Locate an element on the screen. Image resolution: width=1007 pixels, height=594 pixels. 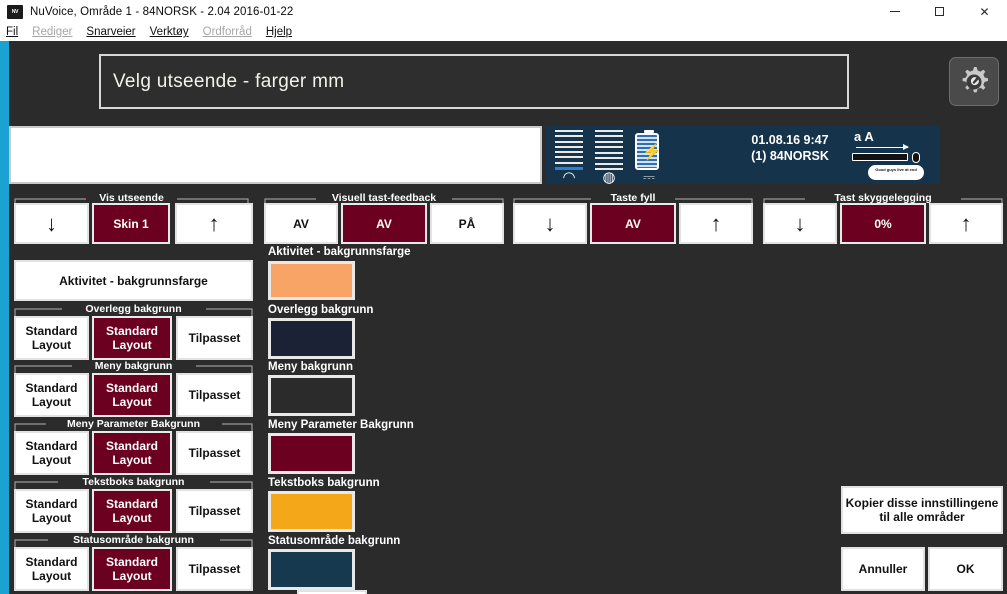
statusomrade-tilpasset: Tilpasset is located at coordinates (214, 569).